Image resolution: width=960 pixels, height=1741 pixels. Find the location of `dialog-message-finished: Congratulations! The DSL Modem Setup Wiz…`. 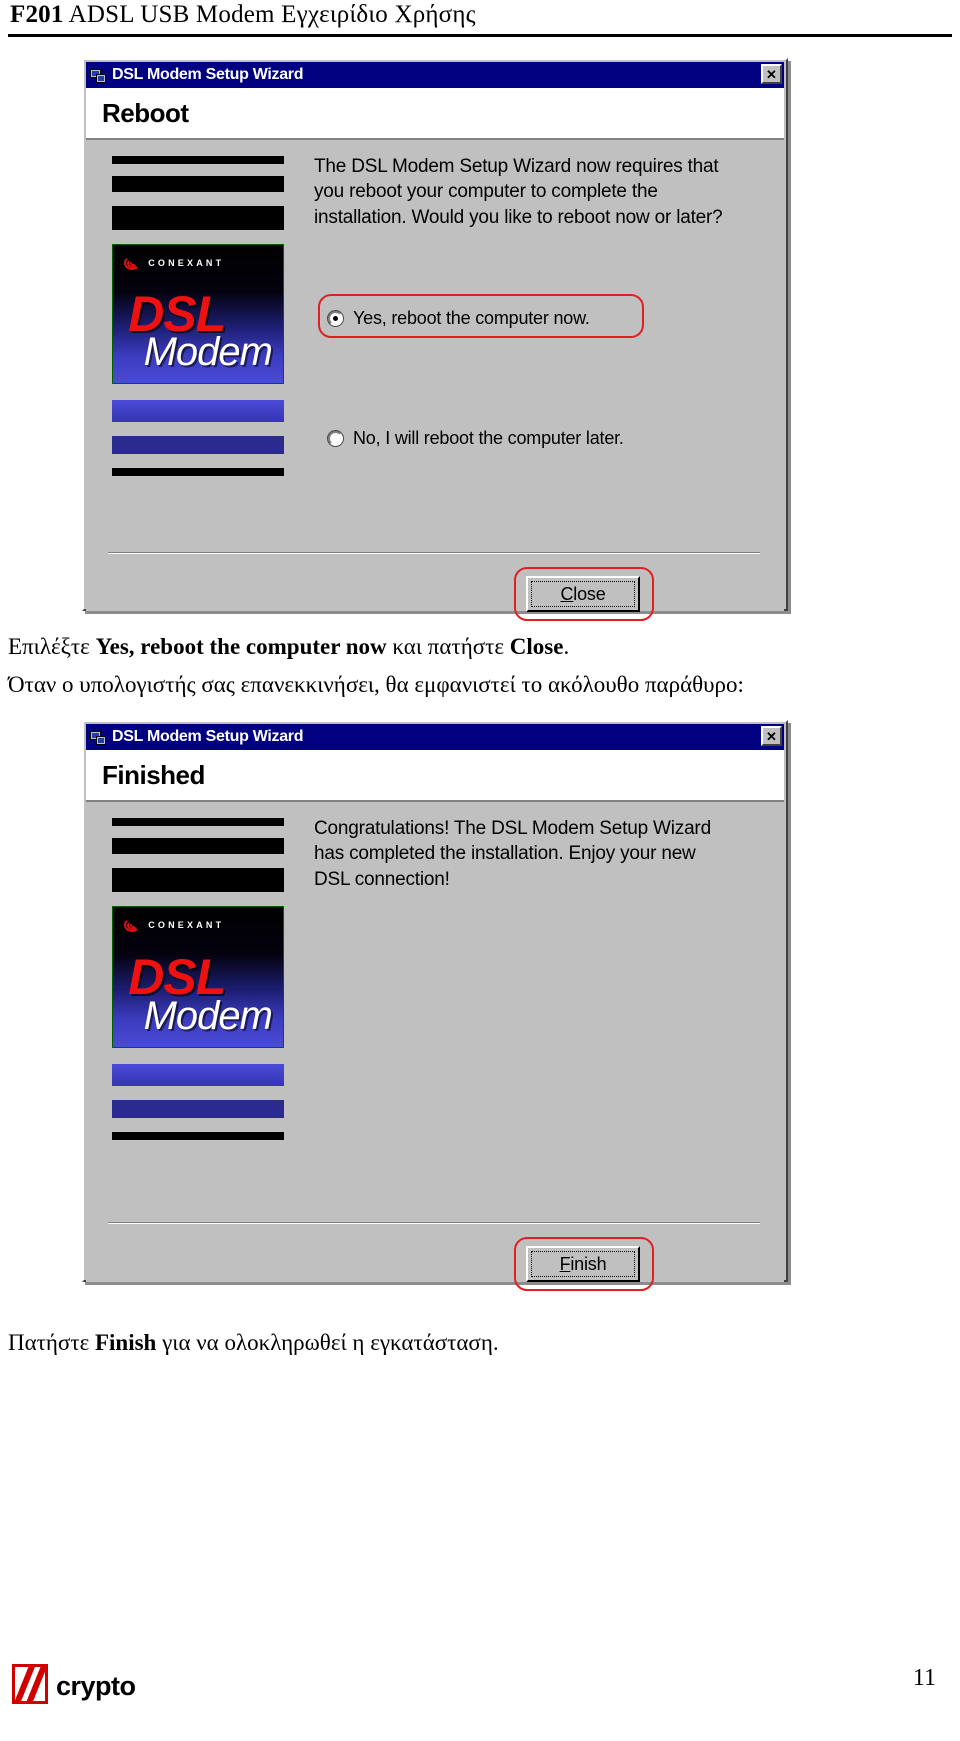

dialog-message-finished: Congratulations! The DSL Modem Setup Wiz… is located at coordinates (512, 854).